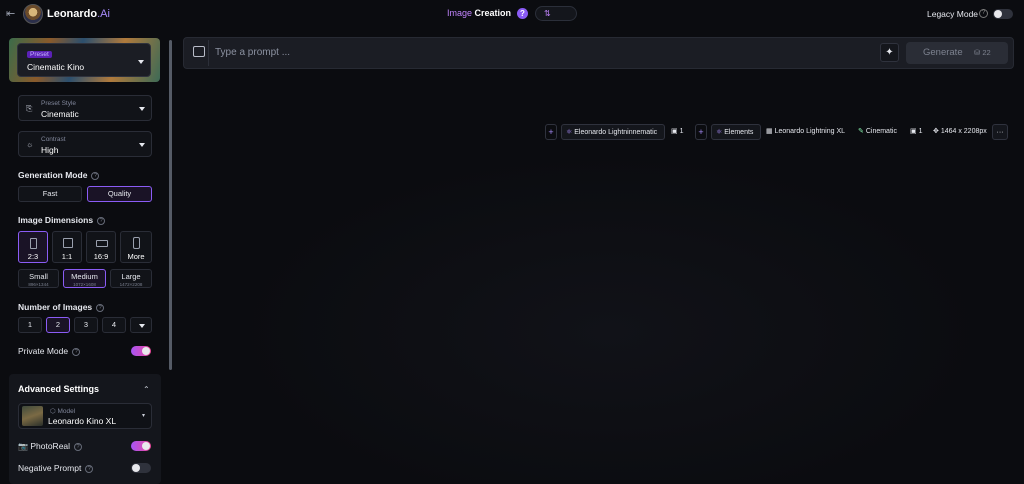 The image size is (1024, 484). What do you see at coordinates (119, 194) in the screenshot?
I see `mode-quality-button: Quality` at bounding box center [119, 194].